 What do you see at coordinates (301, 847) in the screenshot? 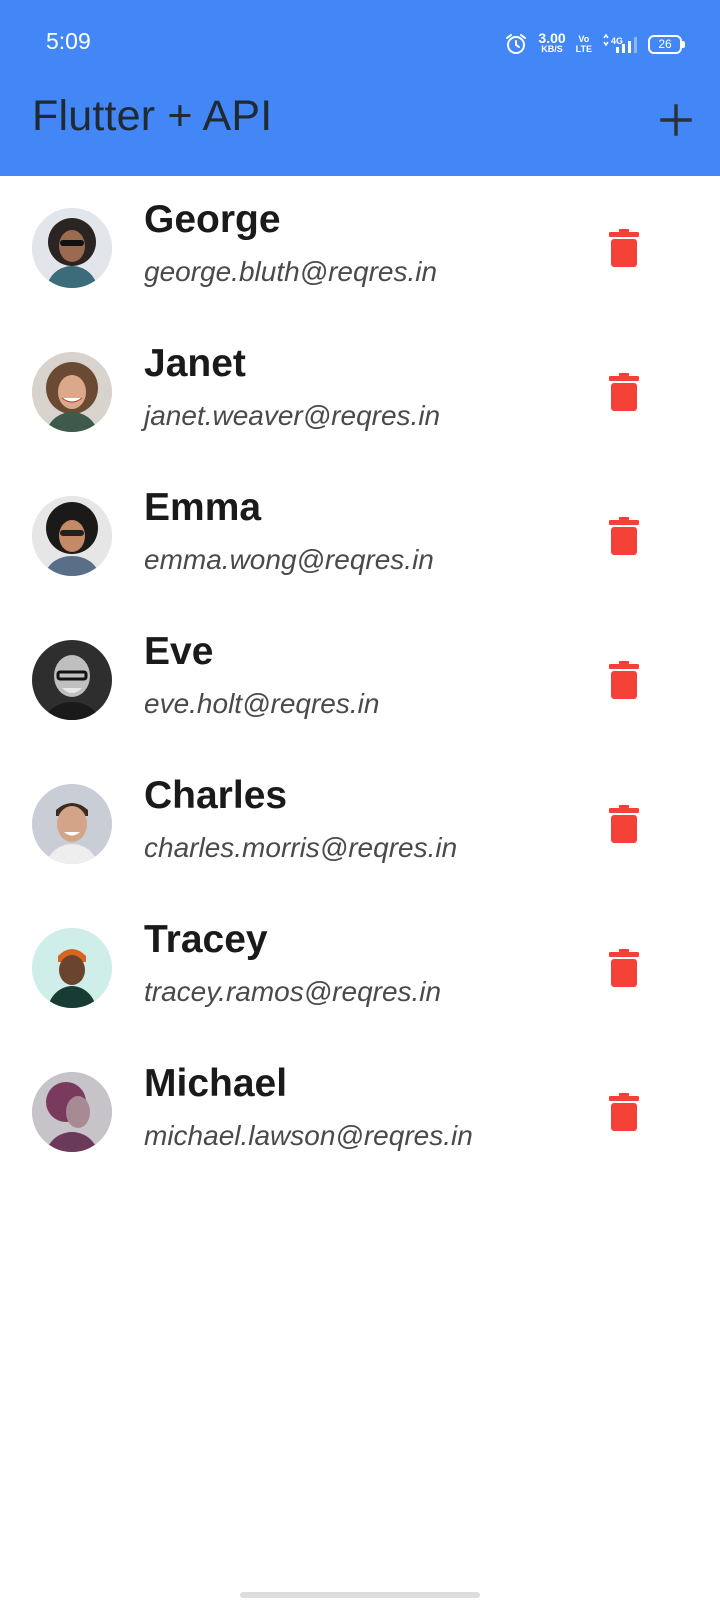
I see `user-email: charles.morris@reqres.in` at bounding box center [301, 847].